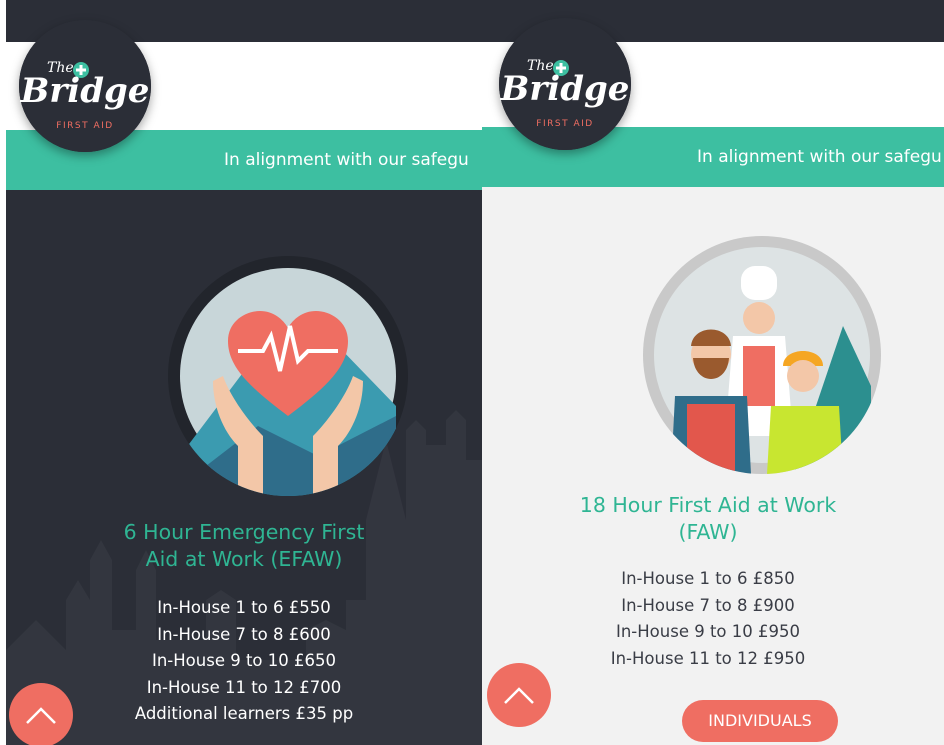  I want to click on price-item: In-House 11 to 12 £700, so click(244, 687).